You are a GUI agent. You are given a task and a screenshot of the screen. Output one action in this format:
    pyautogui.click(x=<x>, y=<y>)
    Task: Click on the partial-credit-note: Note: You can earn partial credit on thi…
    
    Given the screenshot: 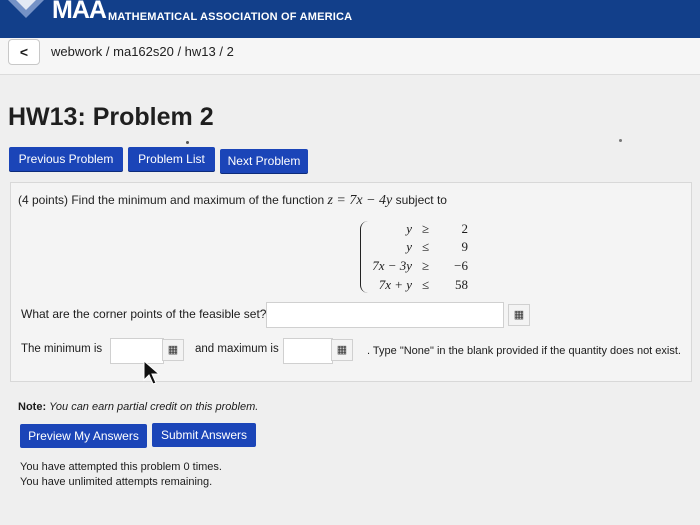 What is the action you would take?
    pyautogui.click(x=138, y=407)
    